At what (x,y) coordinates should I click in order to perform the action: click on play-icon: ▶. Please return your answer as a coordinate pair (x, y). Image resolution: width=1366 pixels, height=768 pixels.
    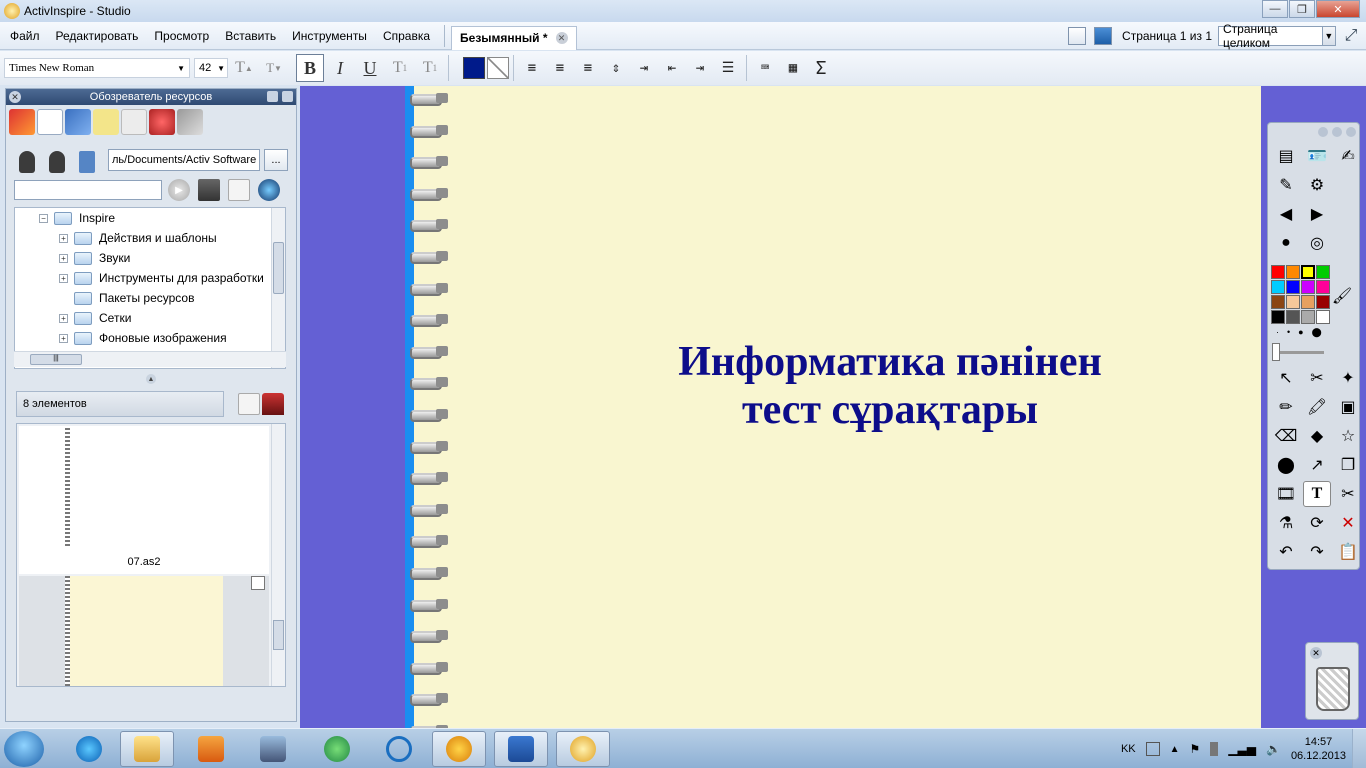
    Looking at the image, I should click on (179, 190).